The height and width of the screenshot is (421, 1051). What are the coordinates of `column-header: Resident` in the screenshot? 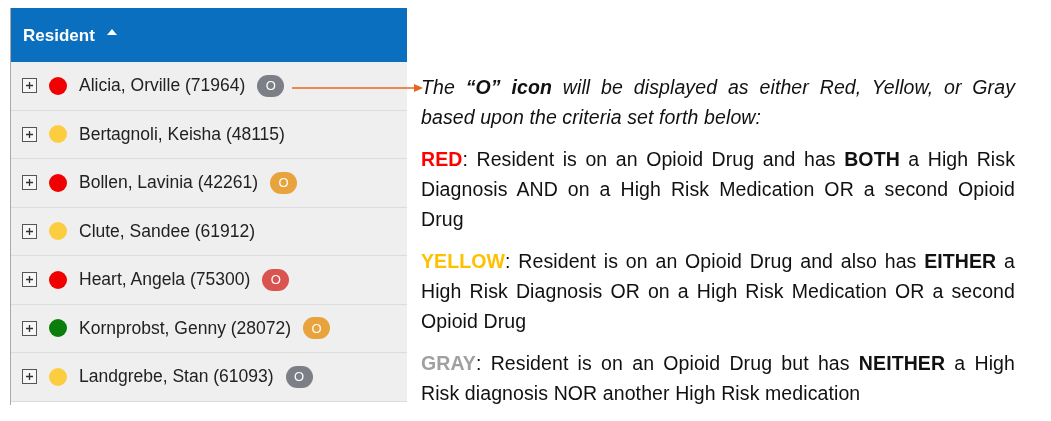 It's located at (209, 35).